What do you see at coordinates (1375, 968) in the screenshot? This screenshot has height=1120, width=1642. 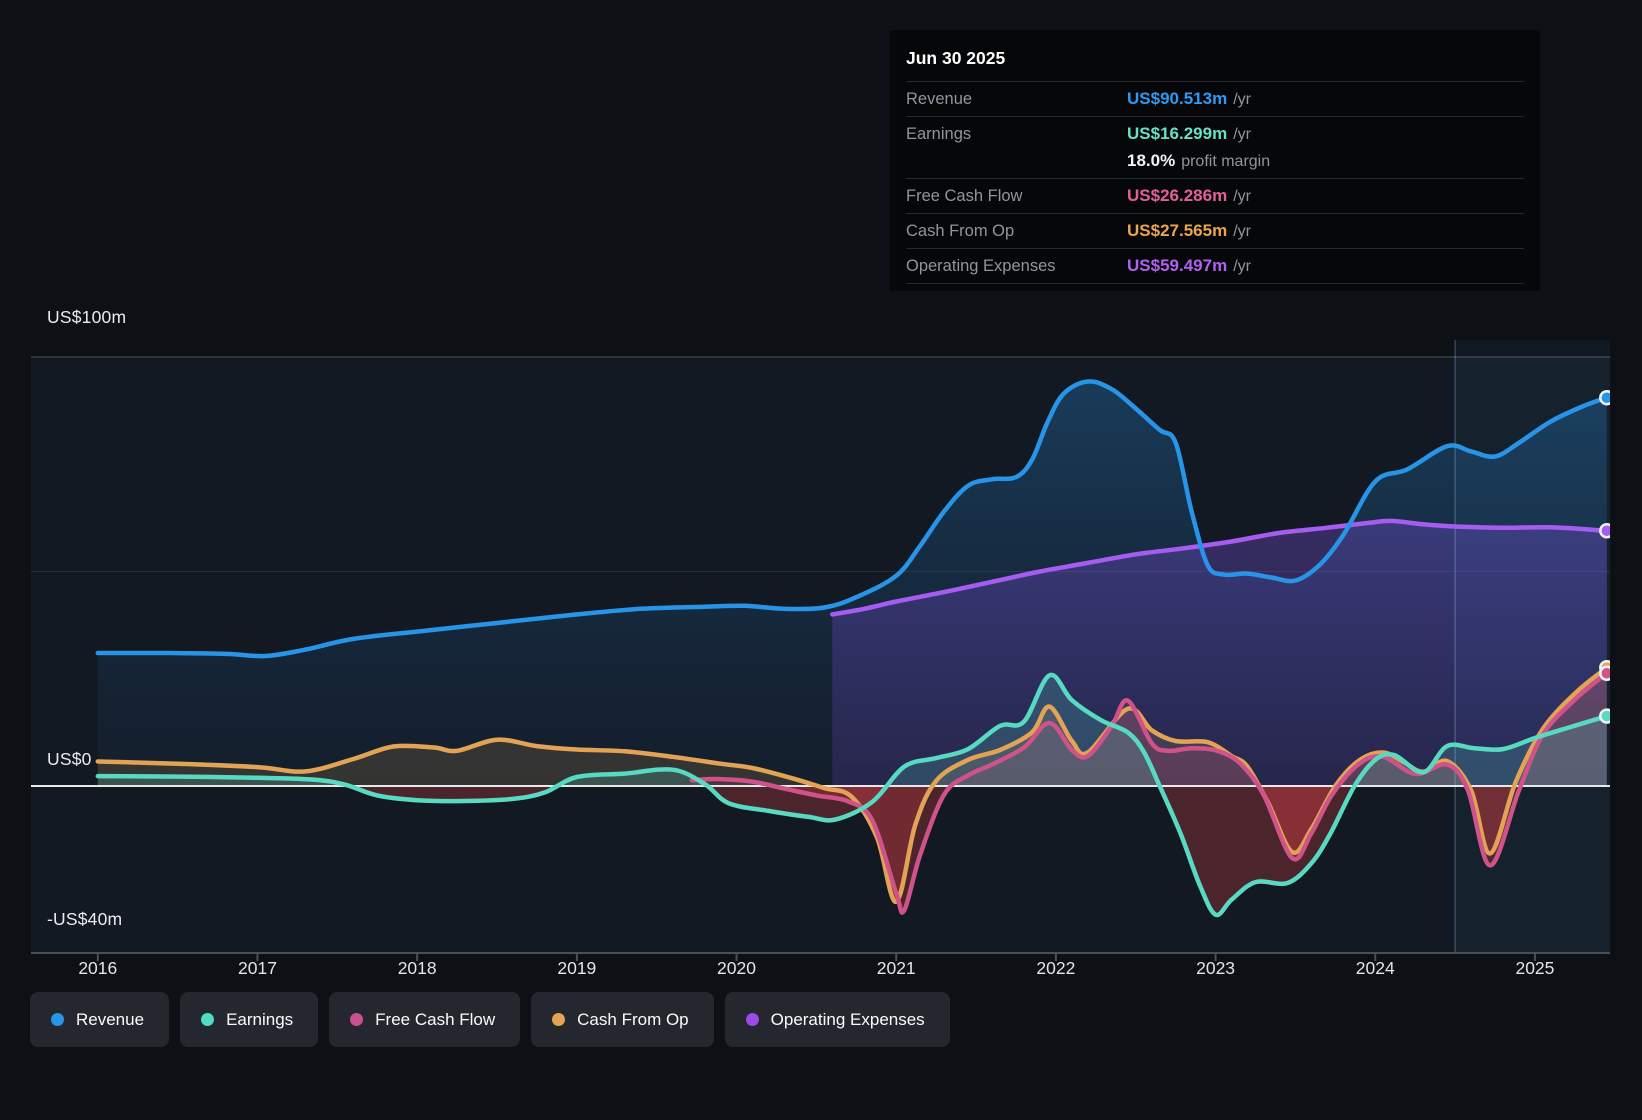 I see `x-axis-label-2024: 2024` at bounding box center [1375, 968].